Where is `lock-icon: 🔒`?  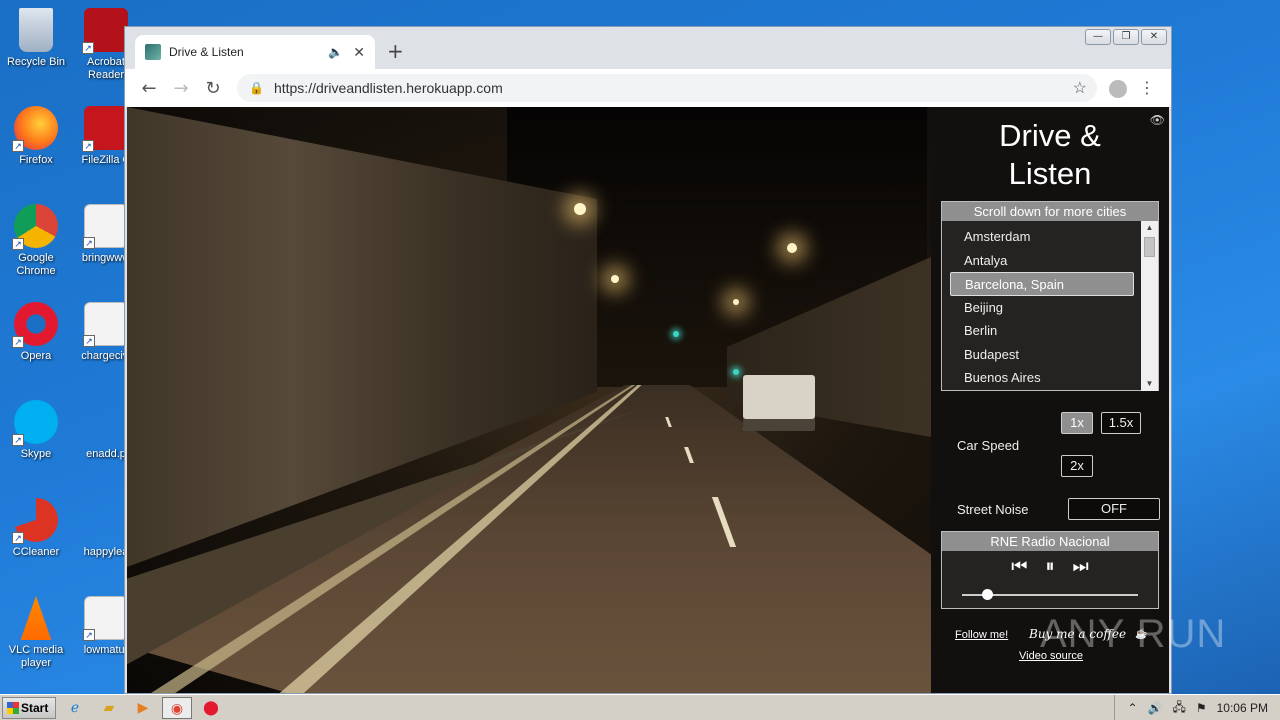 lock-icon: 🔒 is located at coordinates (256, 88).